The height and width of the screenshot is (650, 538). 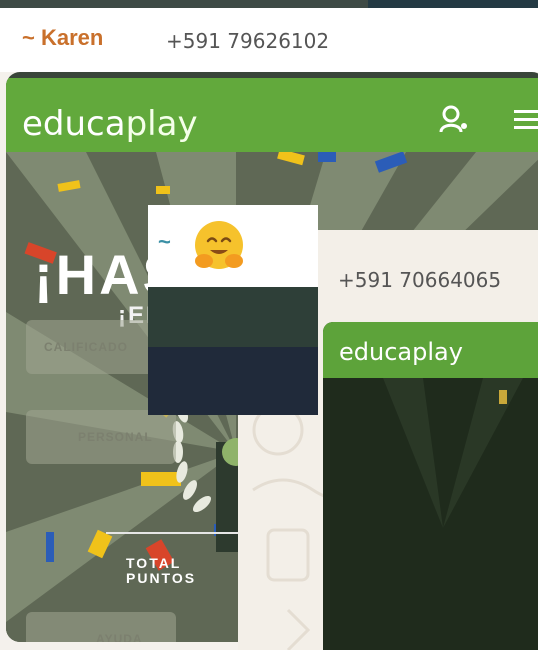 What do you see at coordinates (62, 38) in the screenshot?
I see `sender-name: ~ Karen` at bounding box center [62, 38].